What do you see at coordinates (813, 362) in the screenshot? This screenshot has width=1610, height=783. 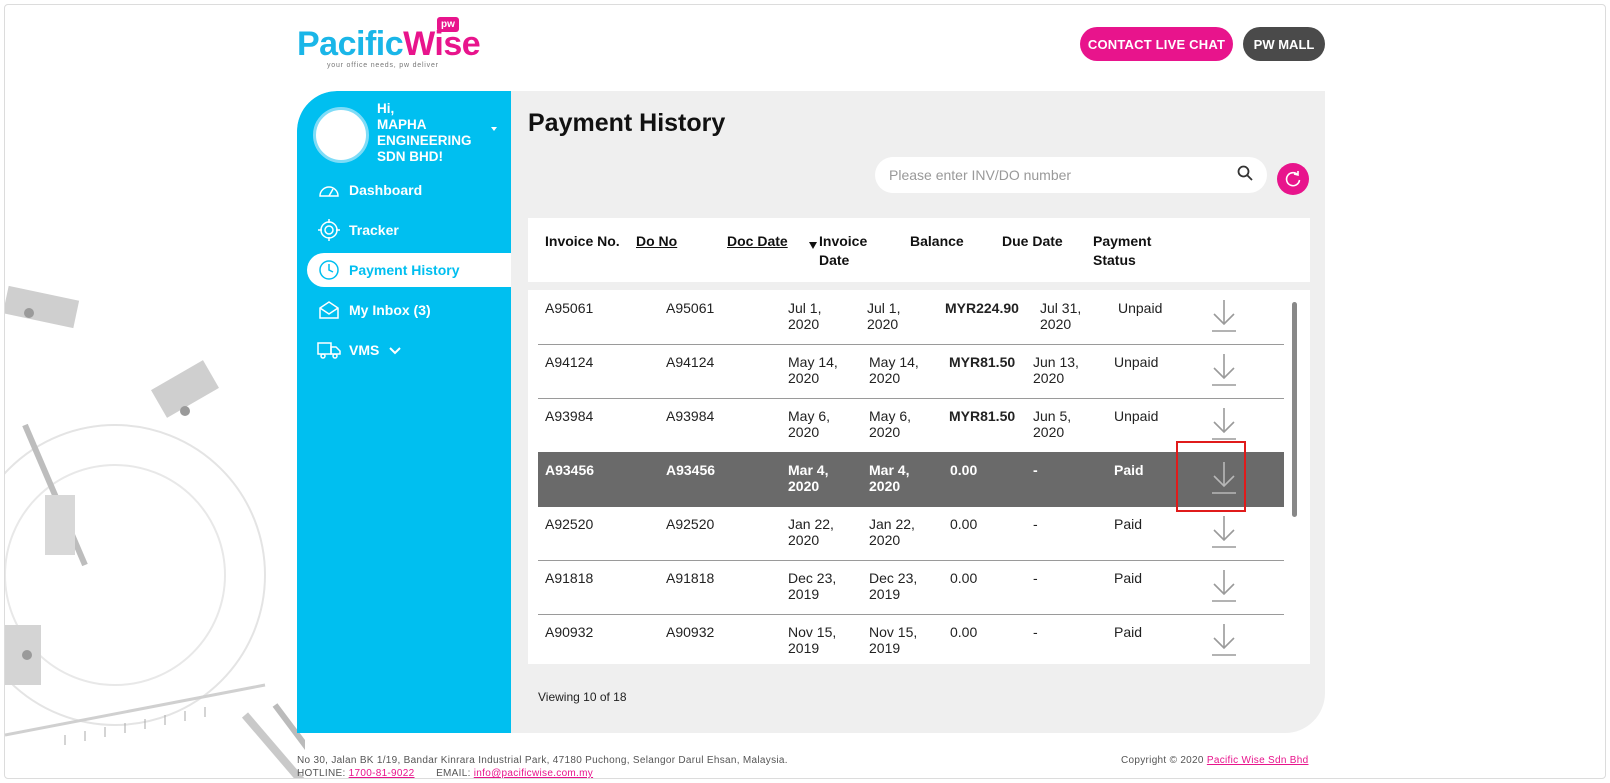 I see `date-line: May 14,` at bounding box center [813, 362].